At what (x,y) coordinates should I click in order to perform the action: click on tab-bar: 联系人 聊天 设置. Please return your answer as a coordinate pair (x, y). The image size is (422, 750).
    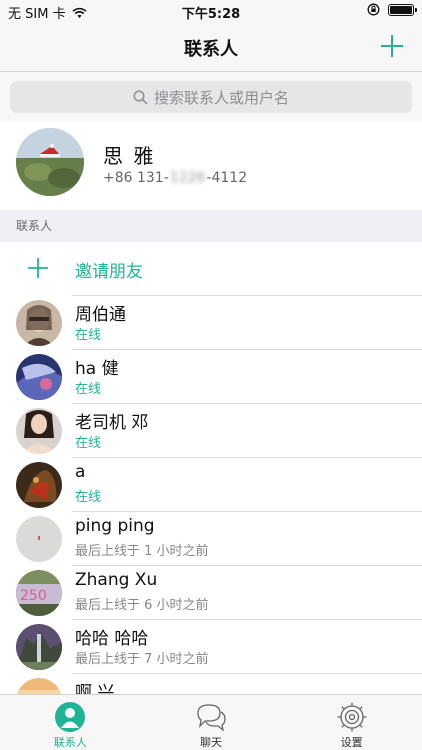
    Looking at the image, I should click on (211, 722).